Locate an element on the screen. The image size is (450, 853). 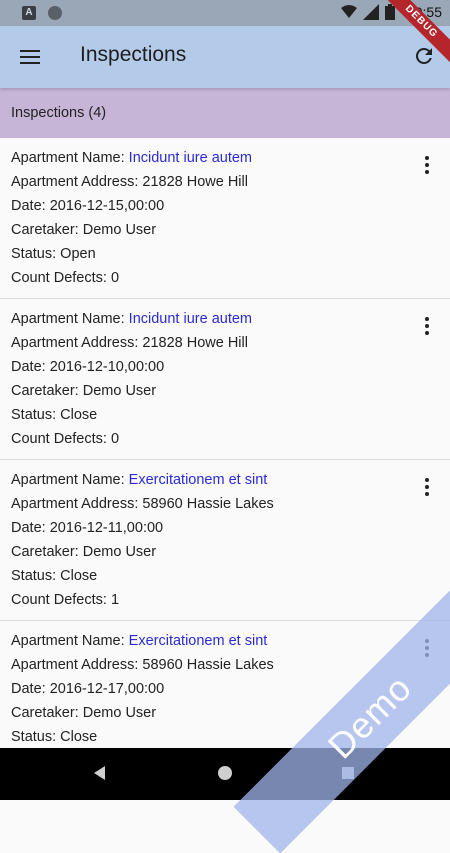
date-value: 2016-12-17,00:00 is located at coordinates (107, 689).